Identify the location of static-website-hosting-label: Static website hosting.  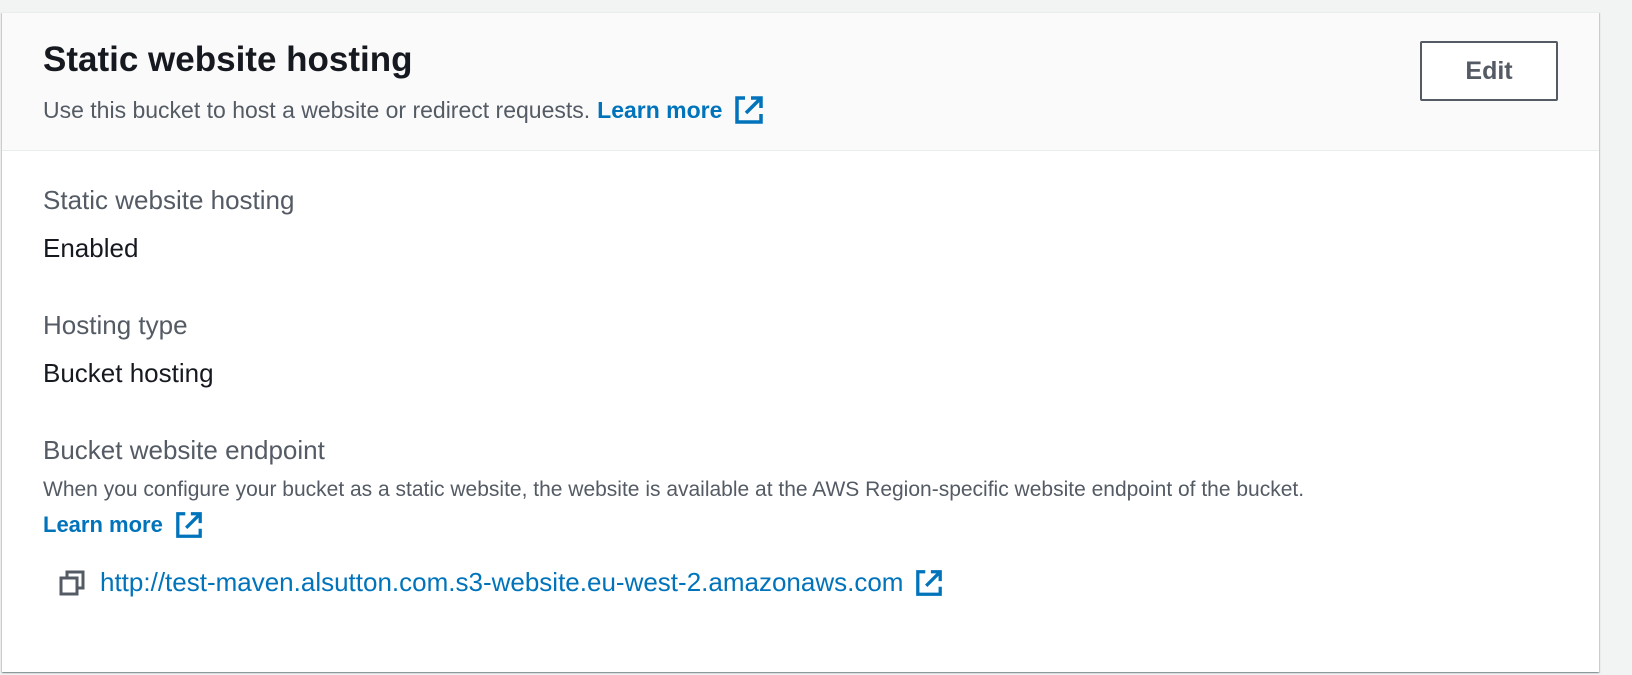
(169, 200).